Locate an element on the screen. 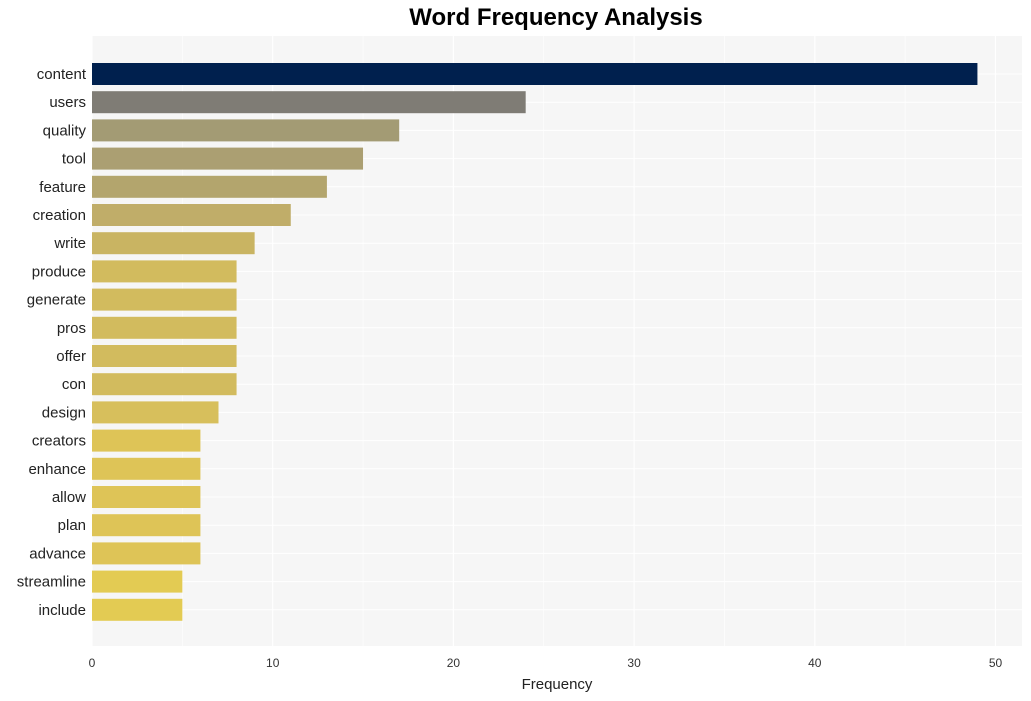  category-label-creators: creators is located at coordinates (59, 441).